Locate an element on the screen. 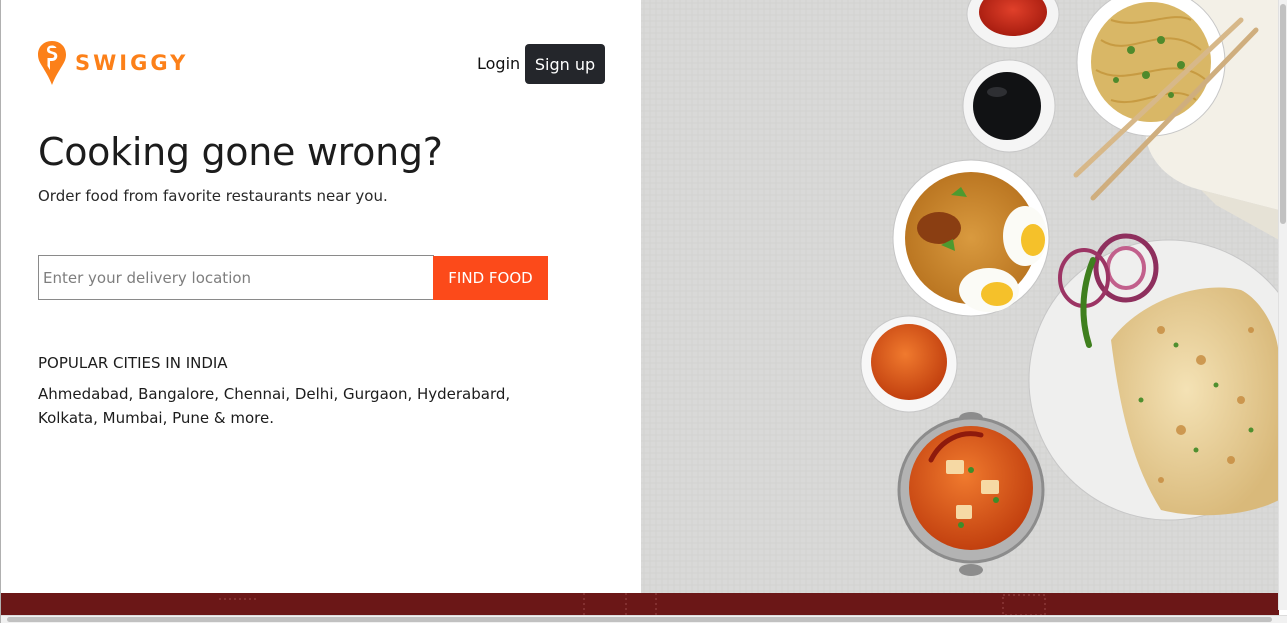 This screenshot has height=623, width=1287. bottom-banner-strip is located at coordinates (640, 604).